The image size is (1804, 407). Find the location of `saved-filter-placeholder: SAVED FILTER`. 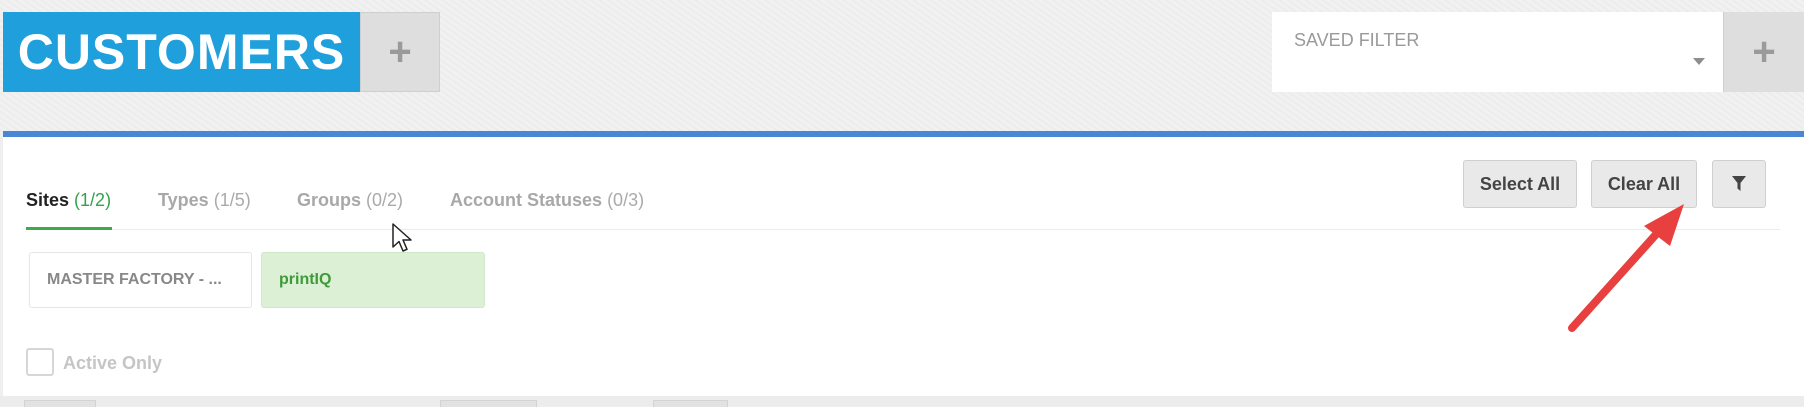

saved-filter-placeholder: SAVED FILTER is located at coordinates (1357, 40).